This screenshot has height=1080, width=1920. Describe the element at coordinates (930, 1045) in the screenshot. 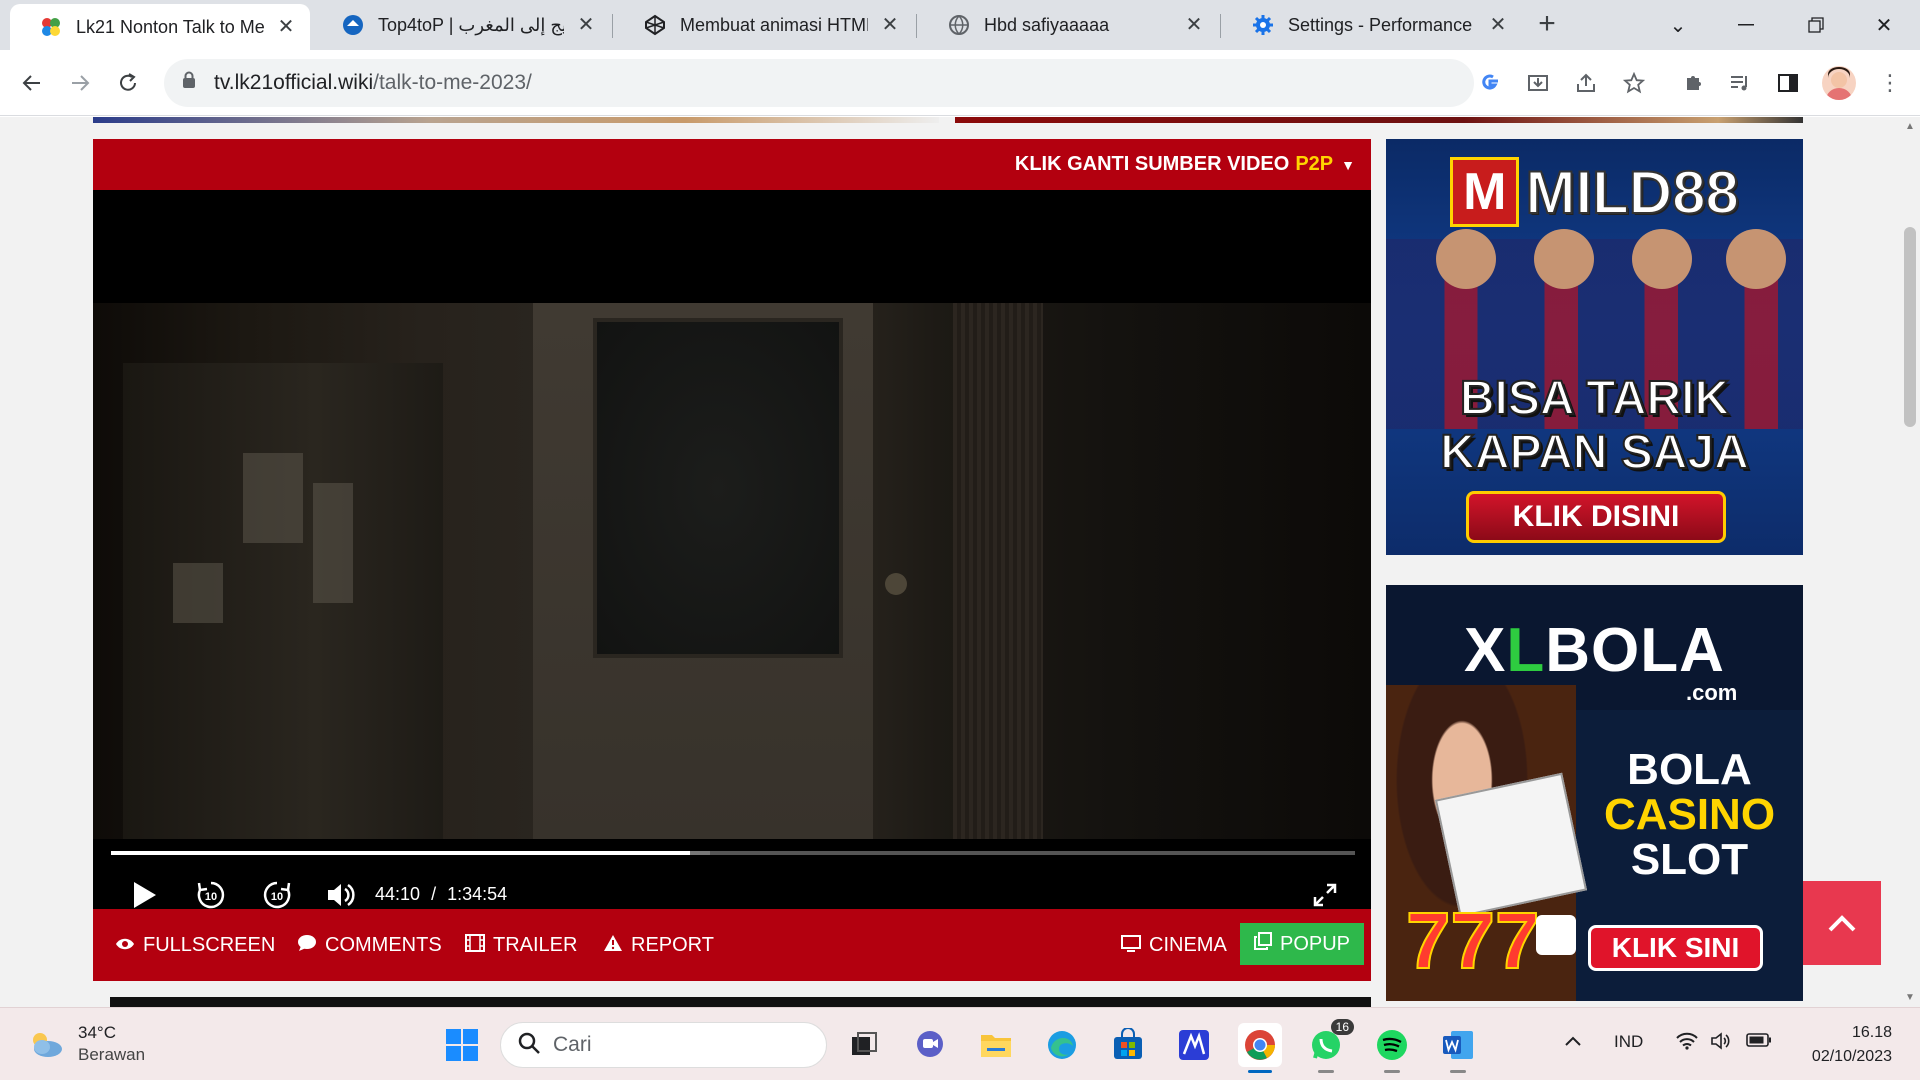

I see `teams-chat-icon` at that location.